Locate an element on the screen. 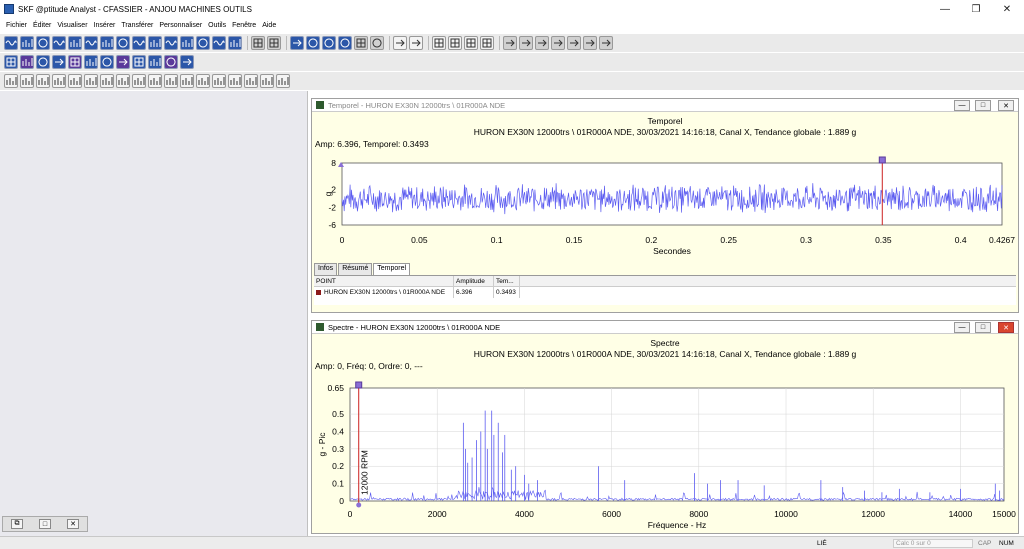  trend-plot-button is located at coordinates (75, 43).